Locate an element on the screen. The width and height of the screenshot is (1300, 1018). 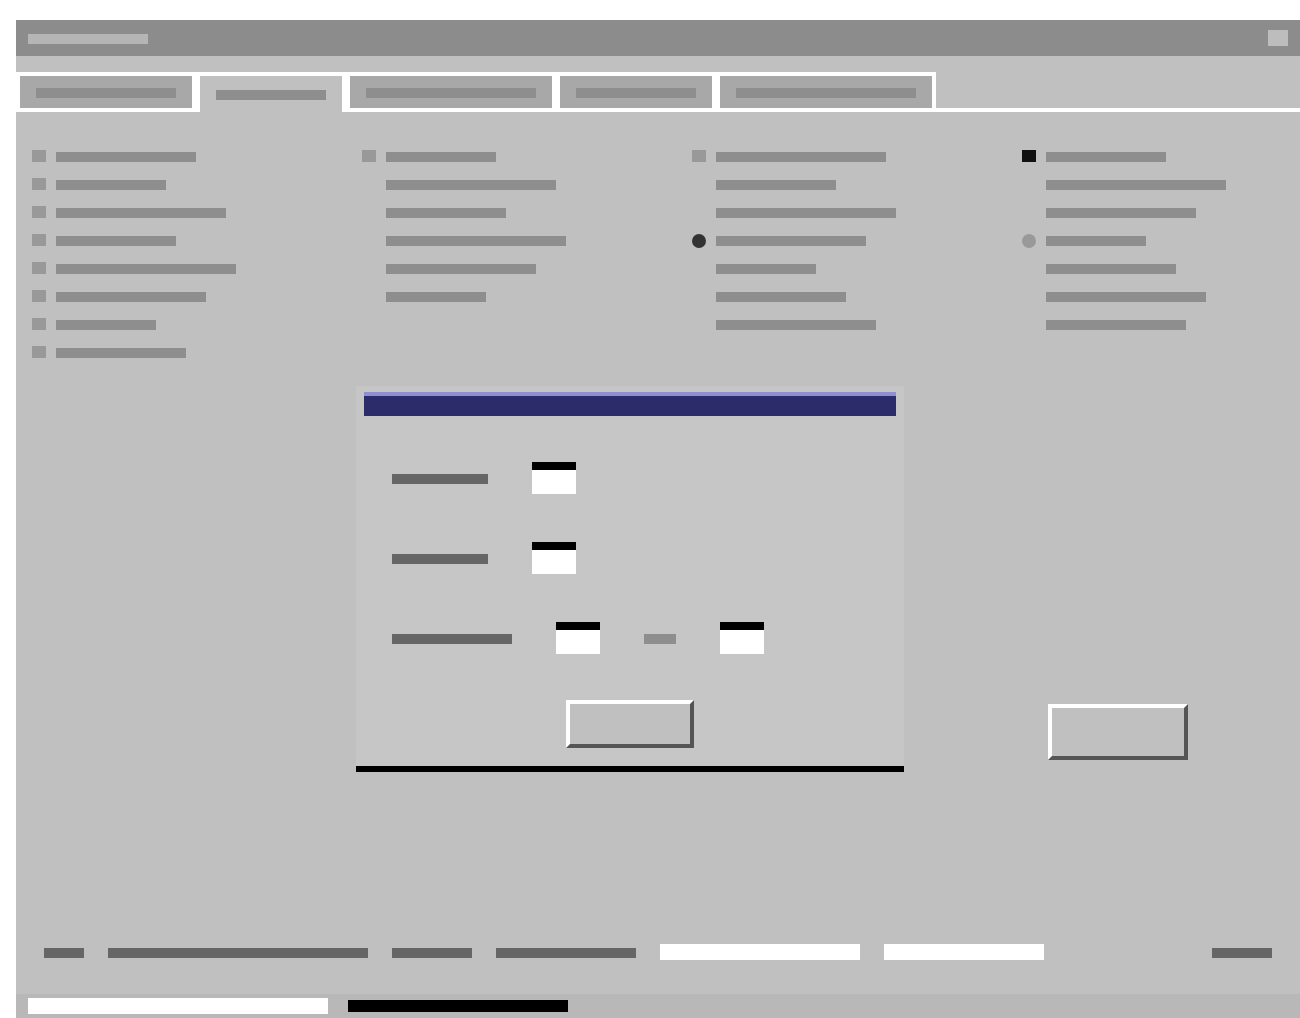
close-icon is located at coordinates (1278, 38).